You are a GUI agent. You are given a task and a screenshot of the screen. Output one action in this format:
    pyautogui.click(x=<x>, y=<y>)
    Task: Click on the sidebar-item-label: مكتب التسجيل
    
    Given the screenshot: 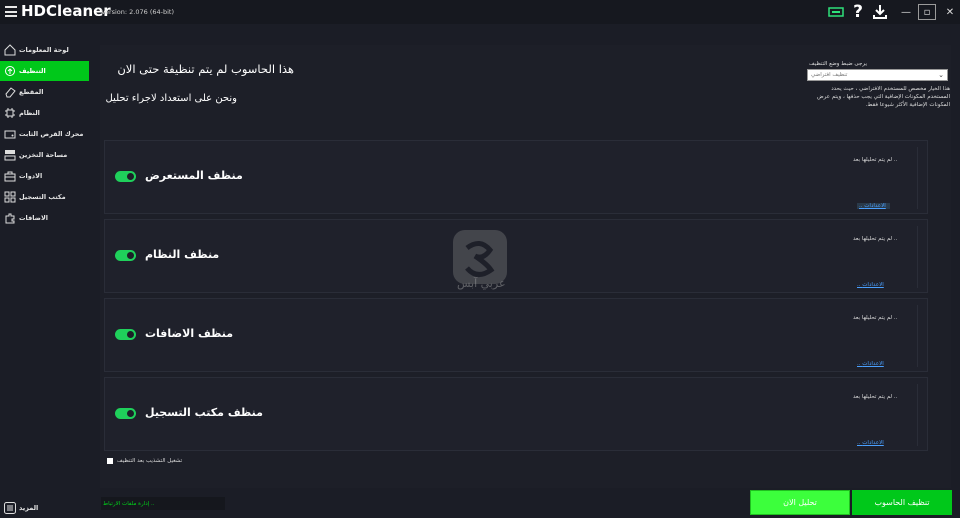 What is the action you would take?
    pyautogui.click(x=42, y=197)
    